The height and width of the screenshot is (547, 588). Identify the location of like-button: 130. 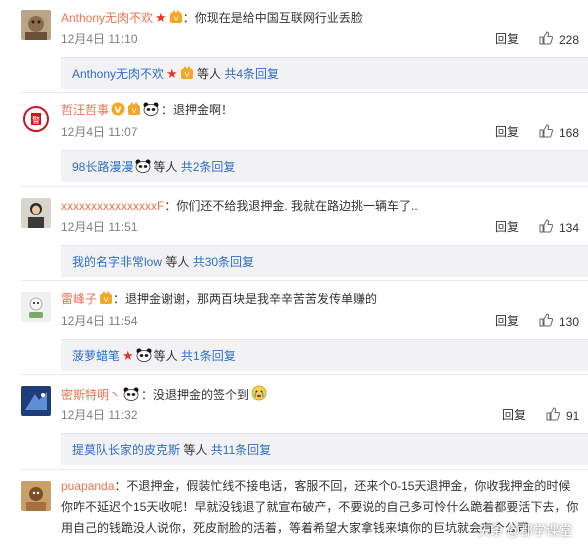
(559, 322).